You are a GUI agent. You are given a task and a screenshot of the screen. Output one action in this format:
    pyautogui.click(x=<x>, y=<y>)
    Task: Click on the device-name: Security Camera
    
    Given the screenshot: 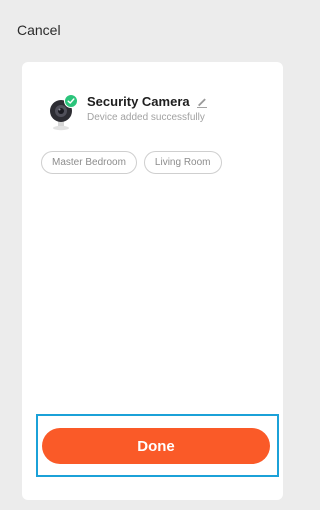 What is the action you would take?
    pyautogui.click(x=138, y=101)
    